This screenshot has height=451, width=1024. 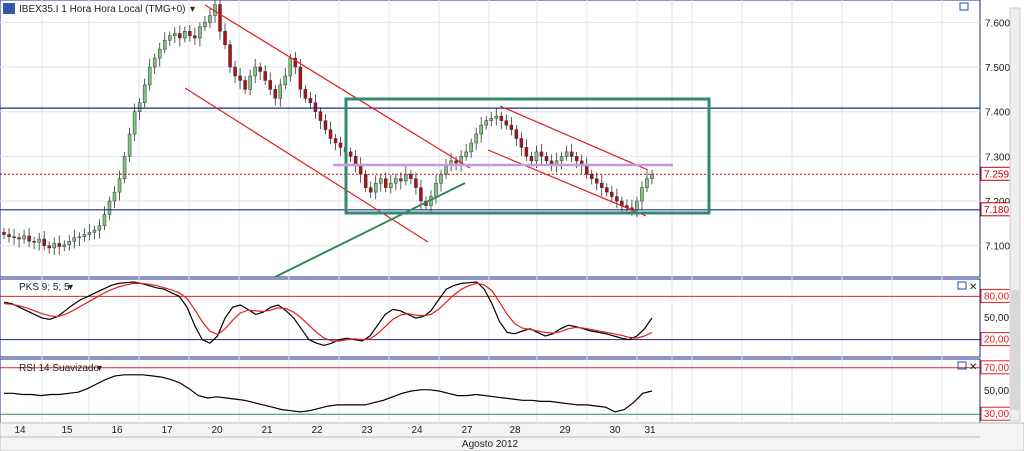 I want to click on x-tick-label: 30, so click(x=615, y=430).